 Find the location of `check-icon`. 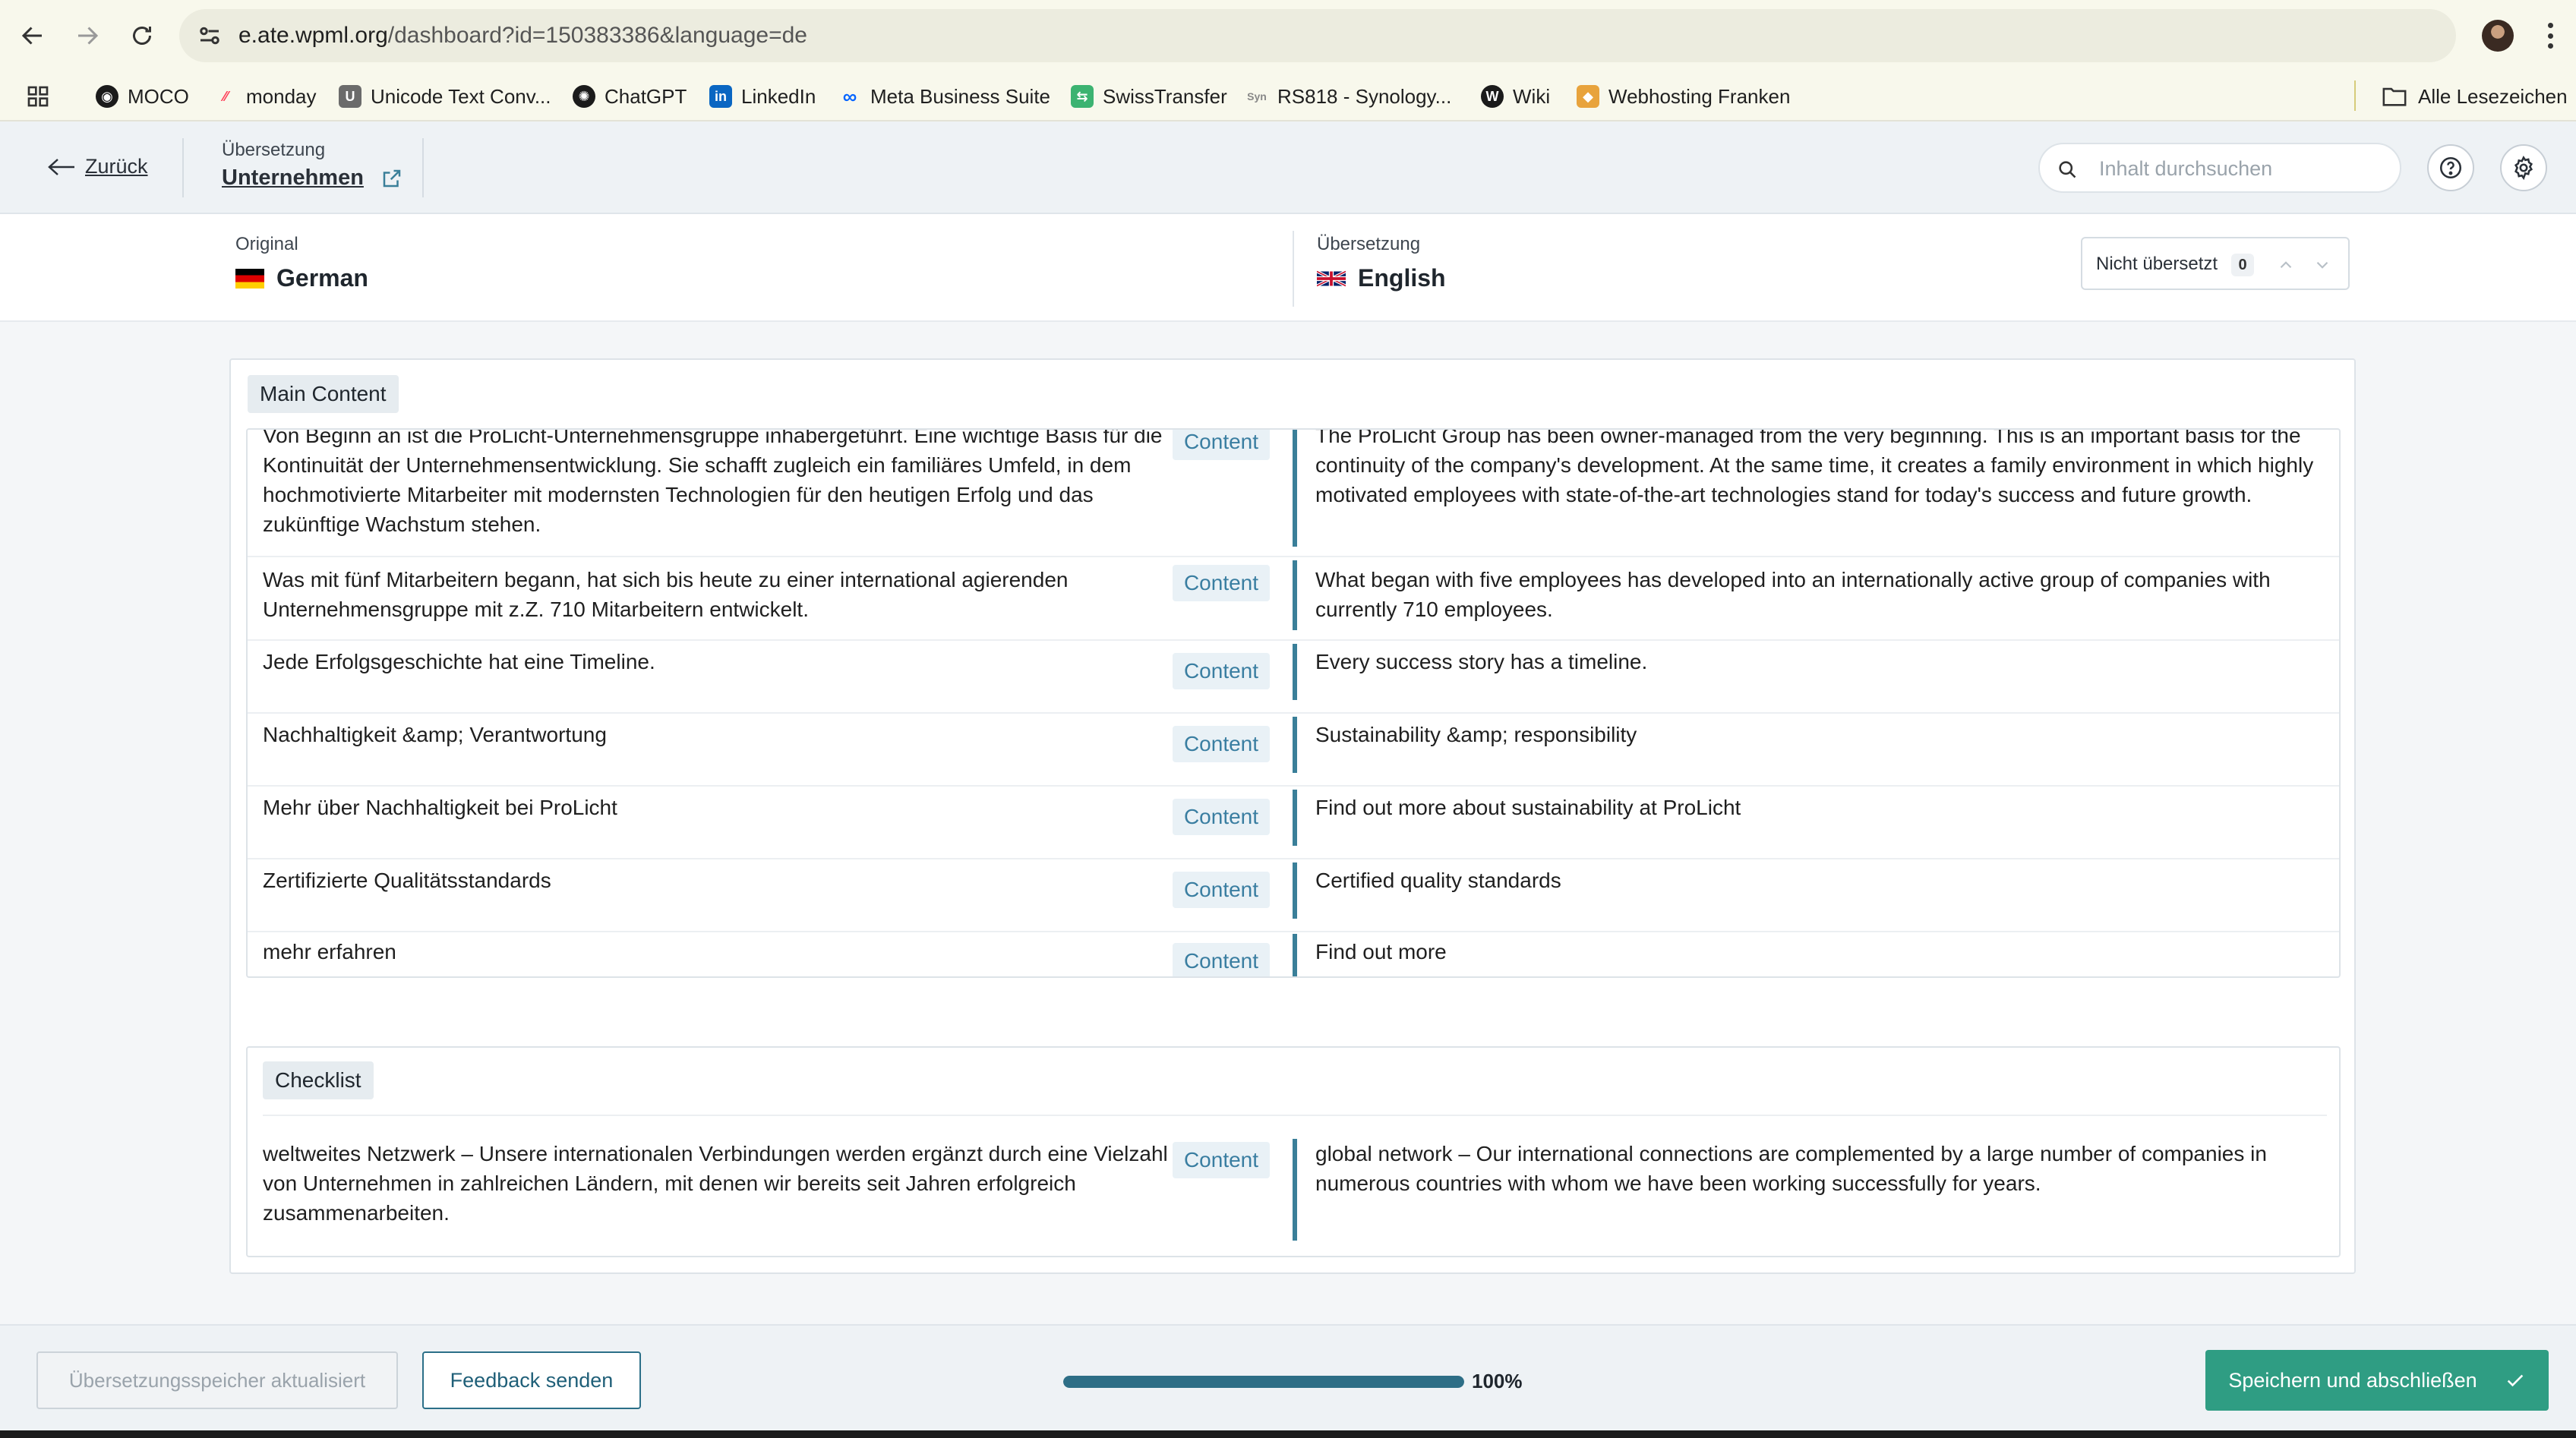

check-icon is located at coordinates (2515, 1380).